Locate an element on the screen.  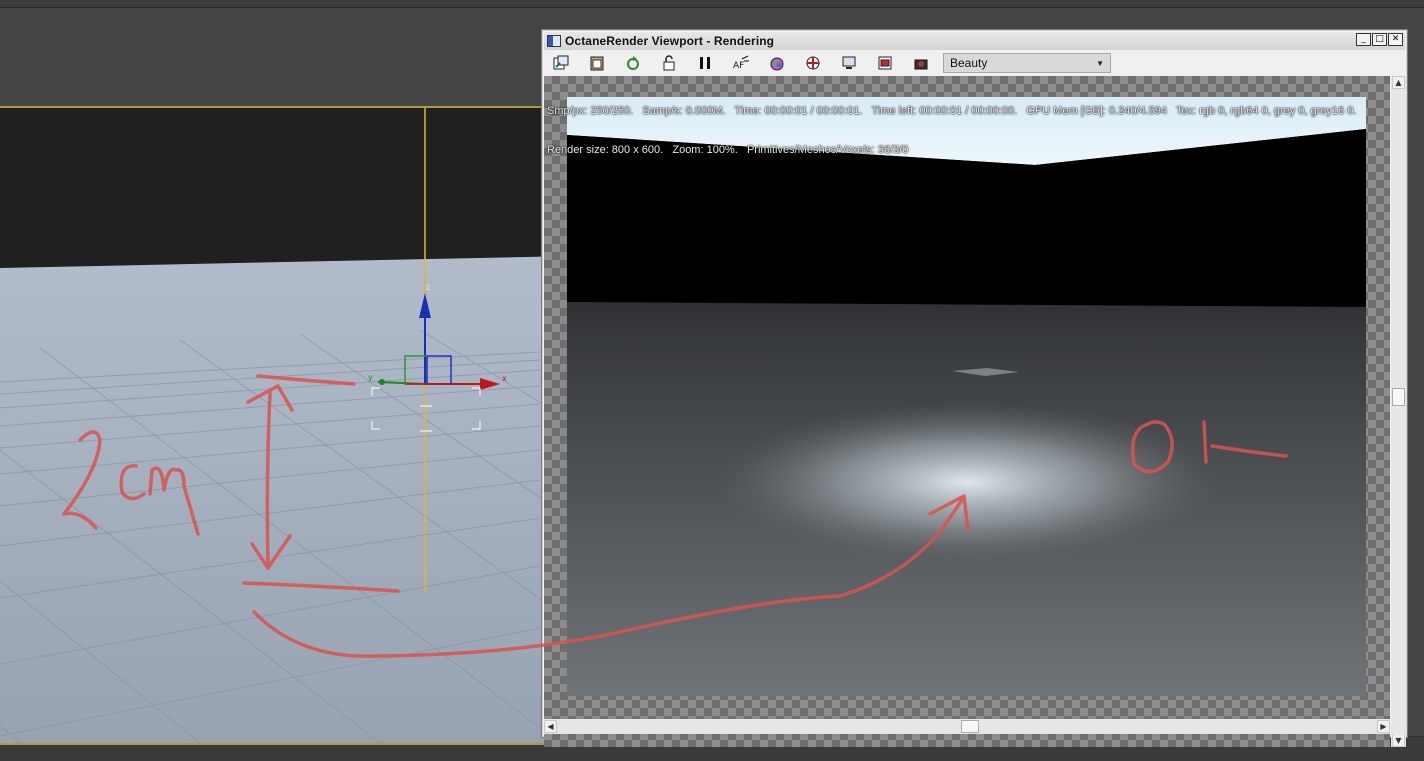
render-pass-dropdown: Beauty ▼ is located at coordinates (1027, 63).